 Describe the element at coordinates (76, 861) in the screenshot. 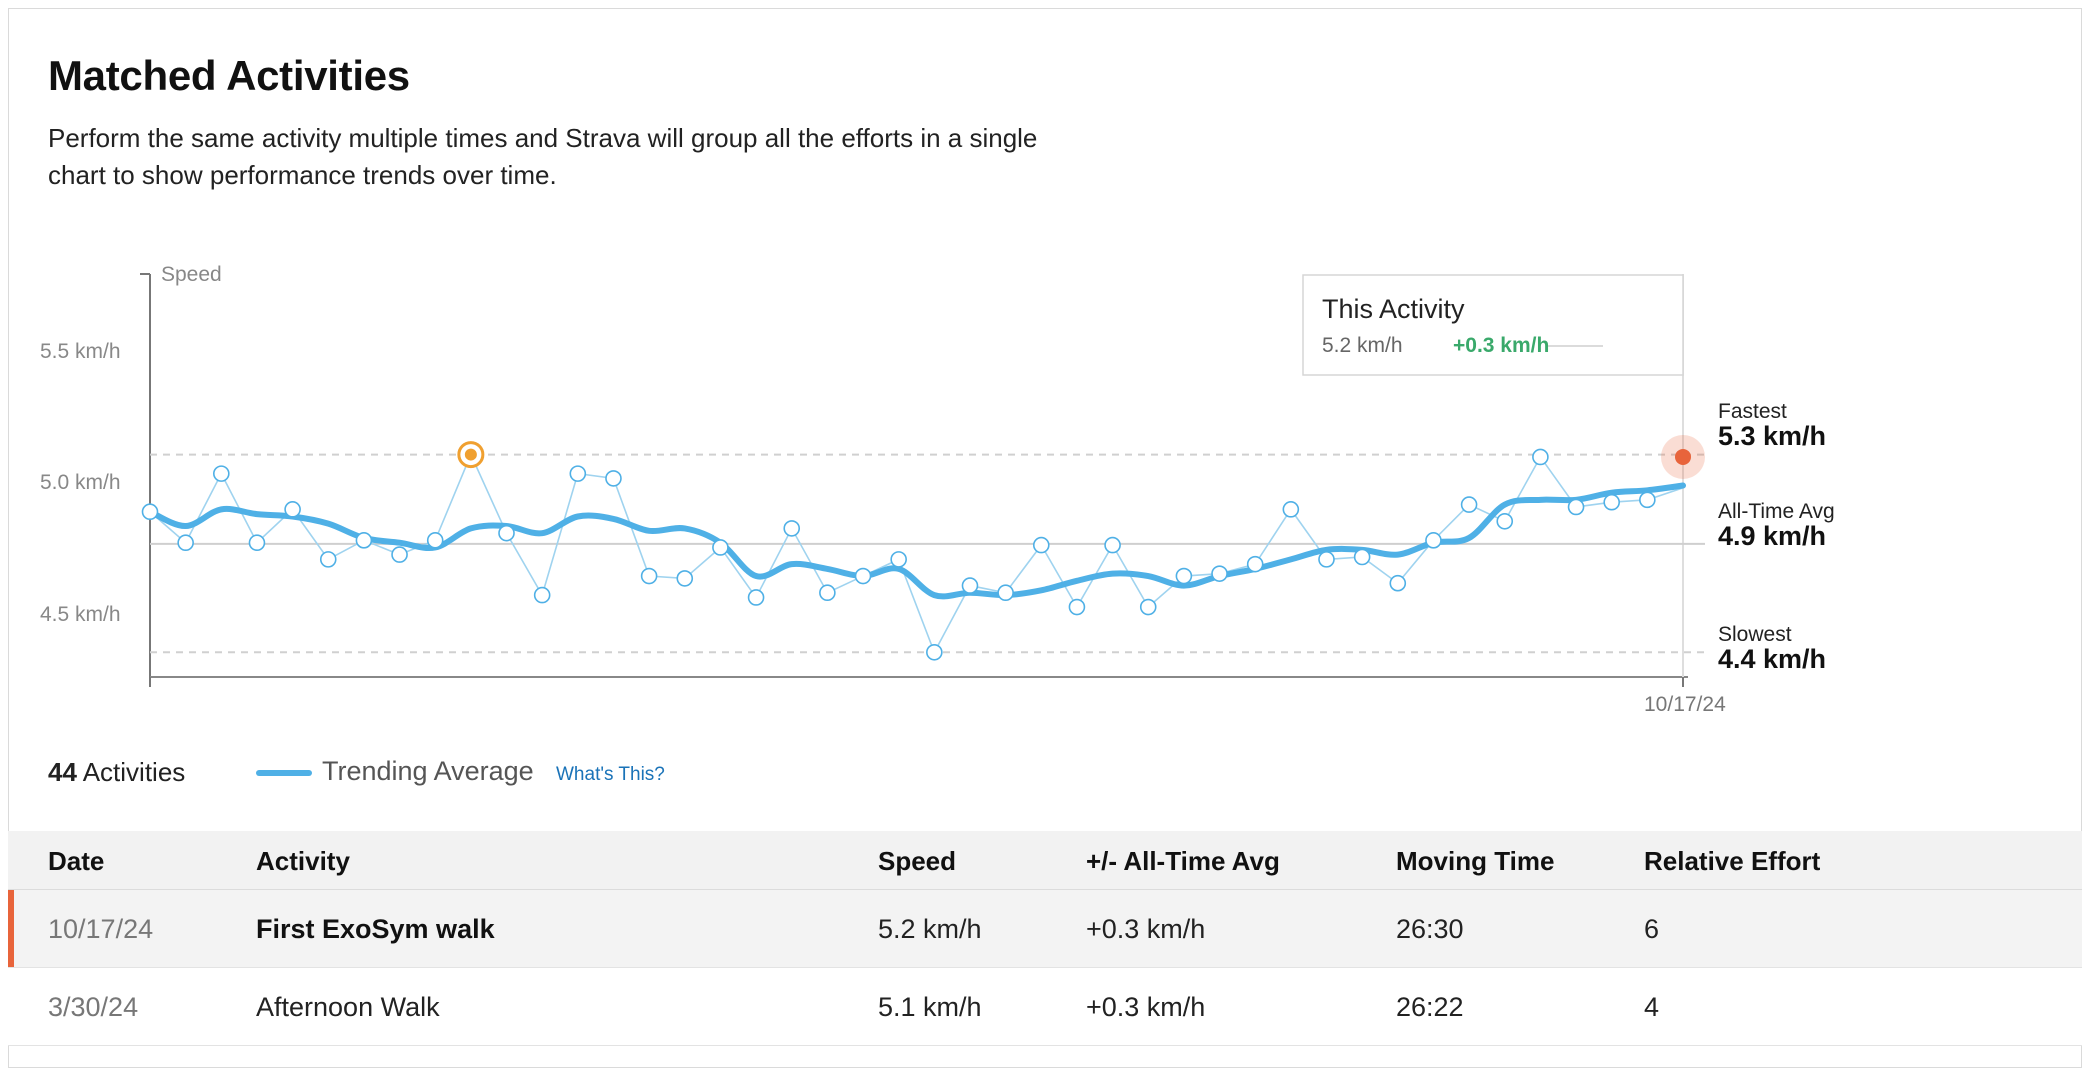

I see `column-date: Date` at that location.